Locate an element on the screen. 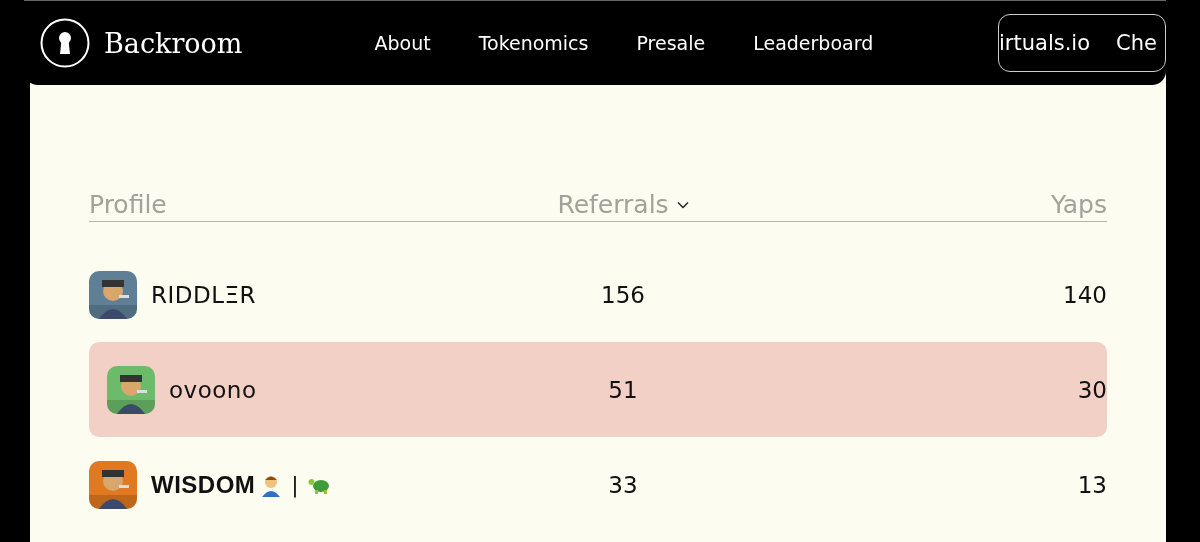  brand-name: Backroom is located at coordinates (173, 43).